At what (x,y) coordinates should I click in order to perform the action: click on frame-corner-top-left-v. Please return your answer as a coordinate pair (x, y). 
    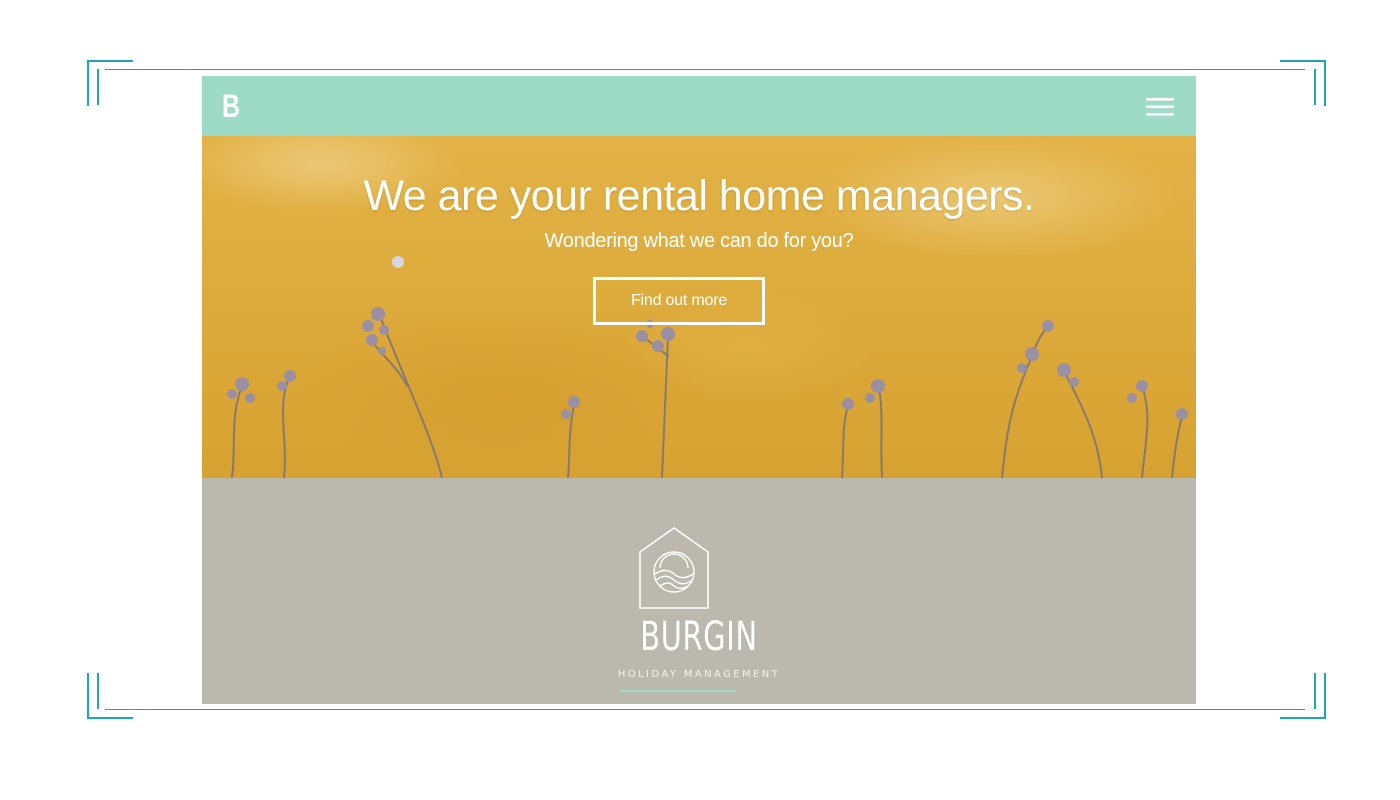
    Looking at the image, I should click on (88, 83).